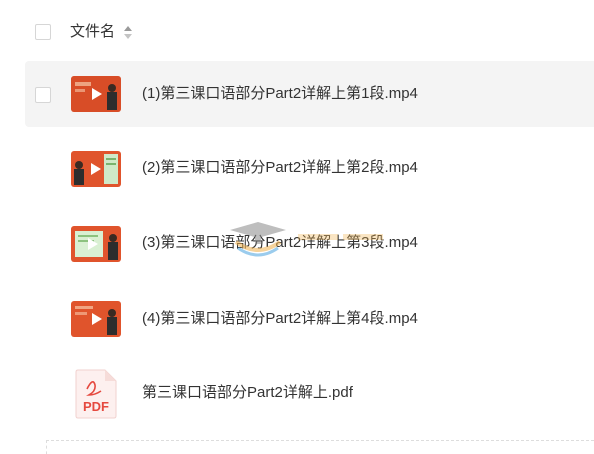 This screenshot has width=594, height=454. Describe the element at coordinates (92, 32) in the screenshot. I see `column-header-filename: 文件名` at that location.